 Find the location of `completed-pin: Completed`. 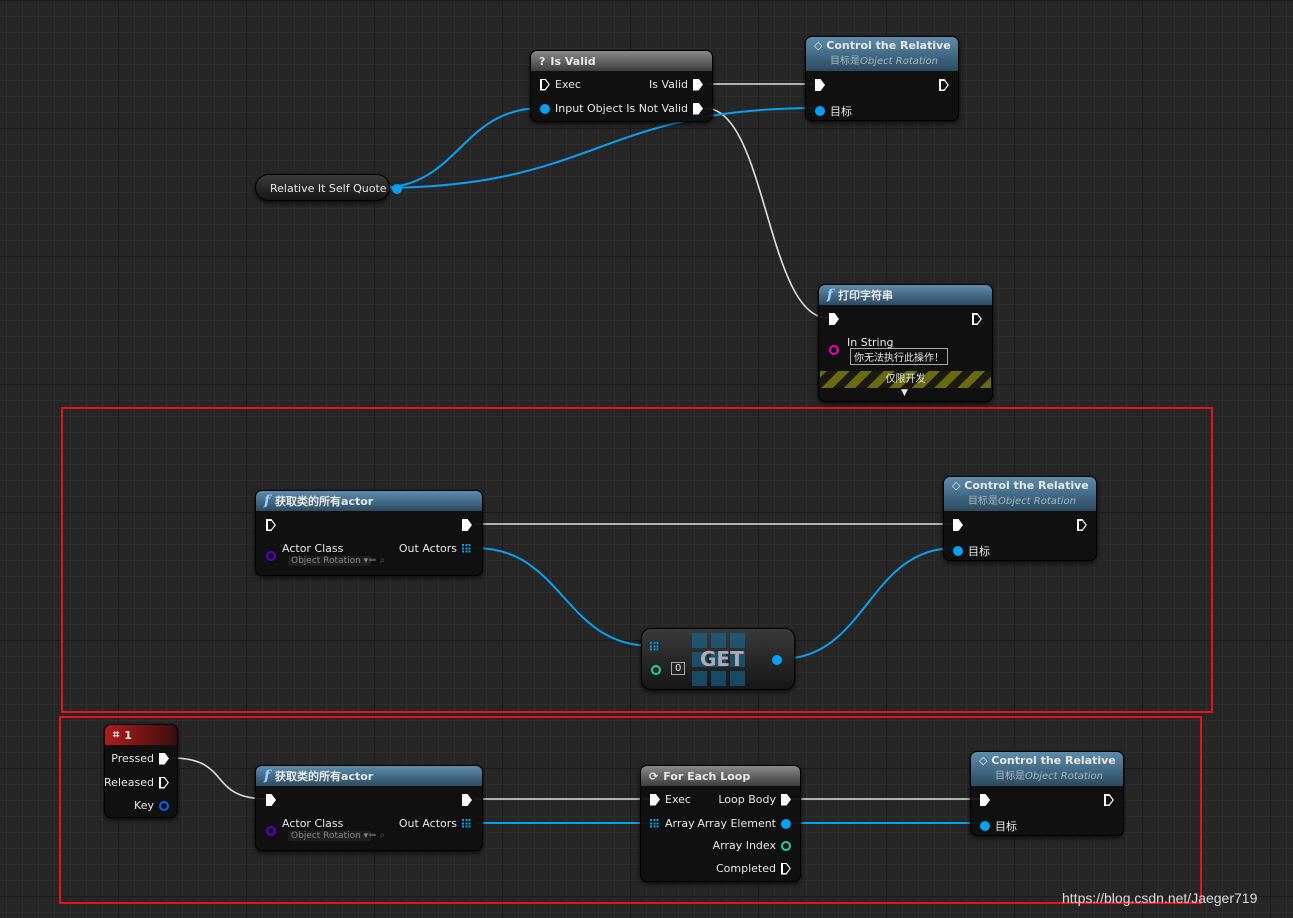

completed-pin: Completed is located at coordinates (753, 868).